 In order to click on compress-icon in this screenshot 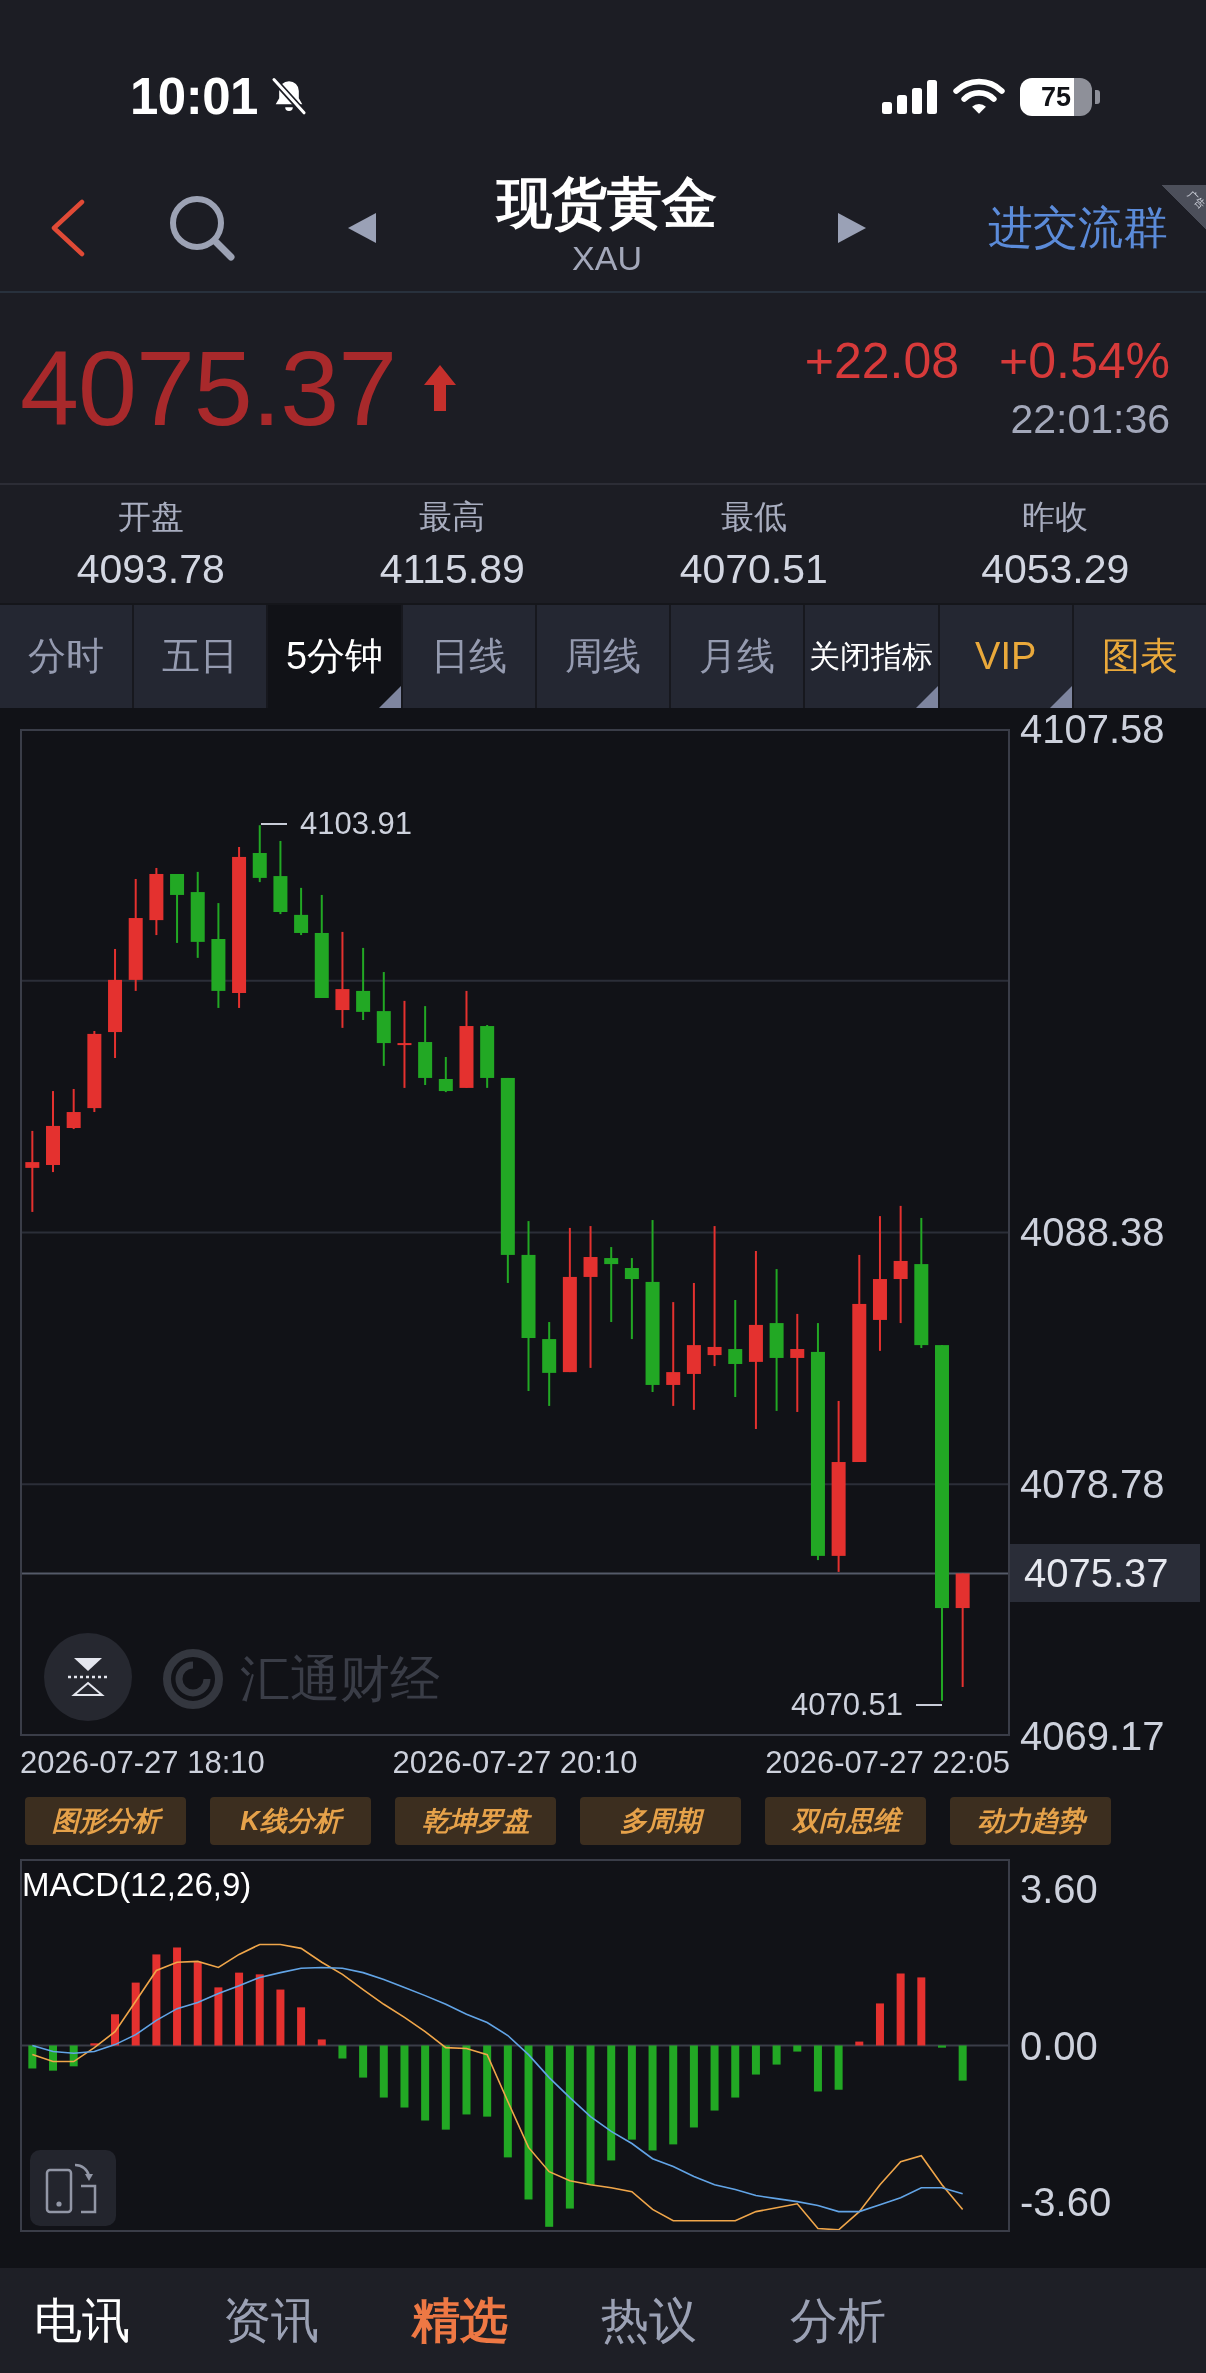, I will do `click(88, 1677)`.